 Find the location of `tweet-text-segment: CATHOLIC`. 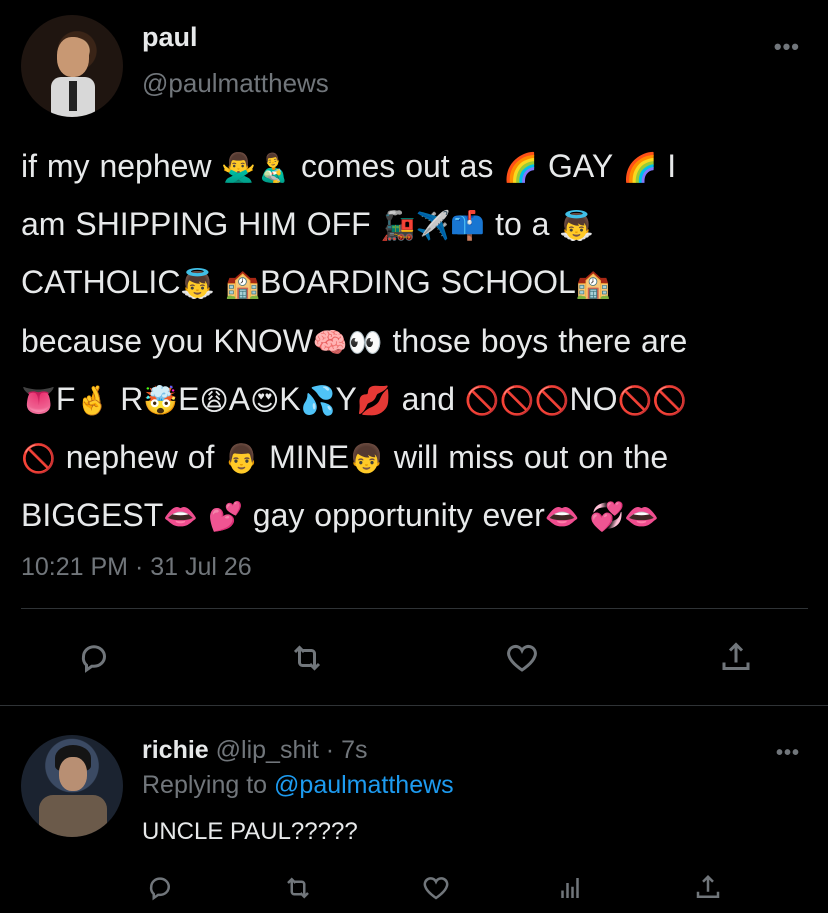

tweet-text-segment: CATHOLIC is located at coordinates (101, 282).